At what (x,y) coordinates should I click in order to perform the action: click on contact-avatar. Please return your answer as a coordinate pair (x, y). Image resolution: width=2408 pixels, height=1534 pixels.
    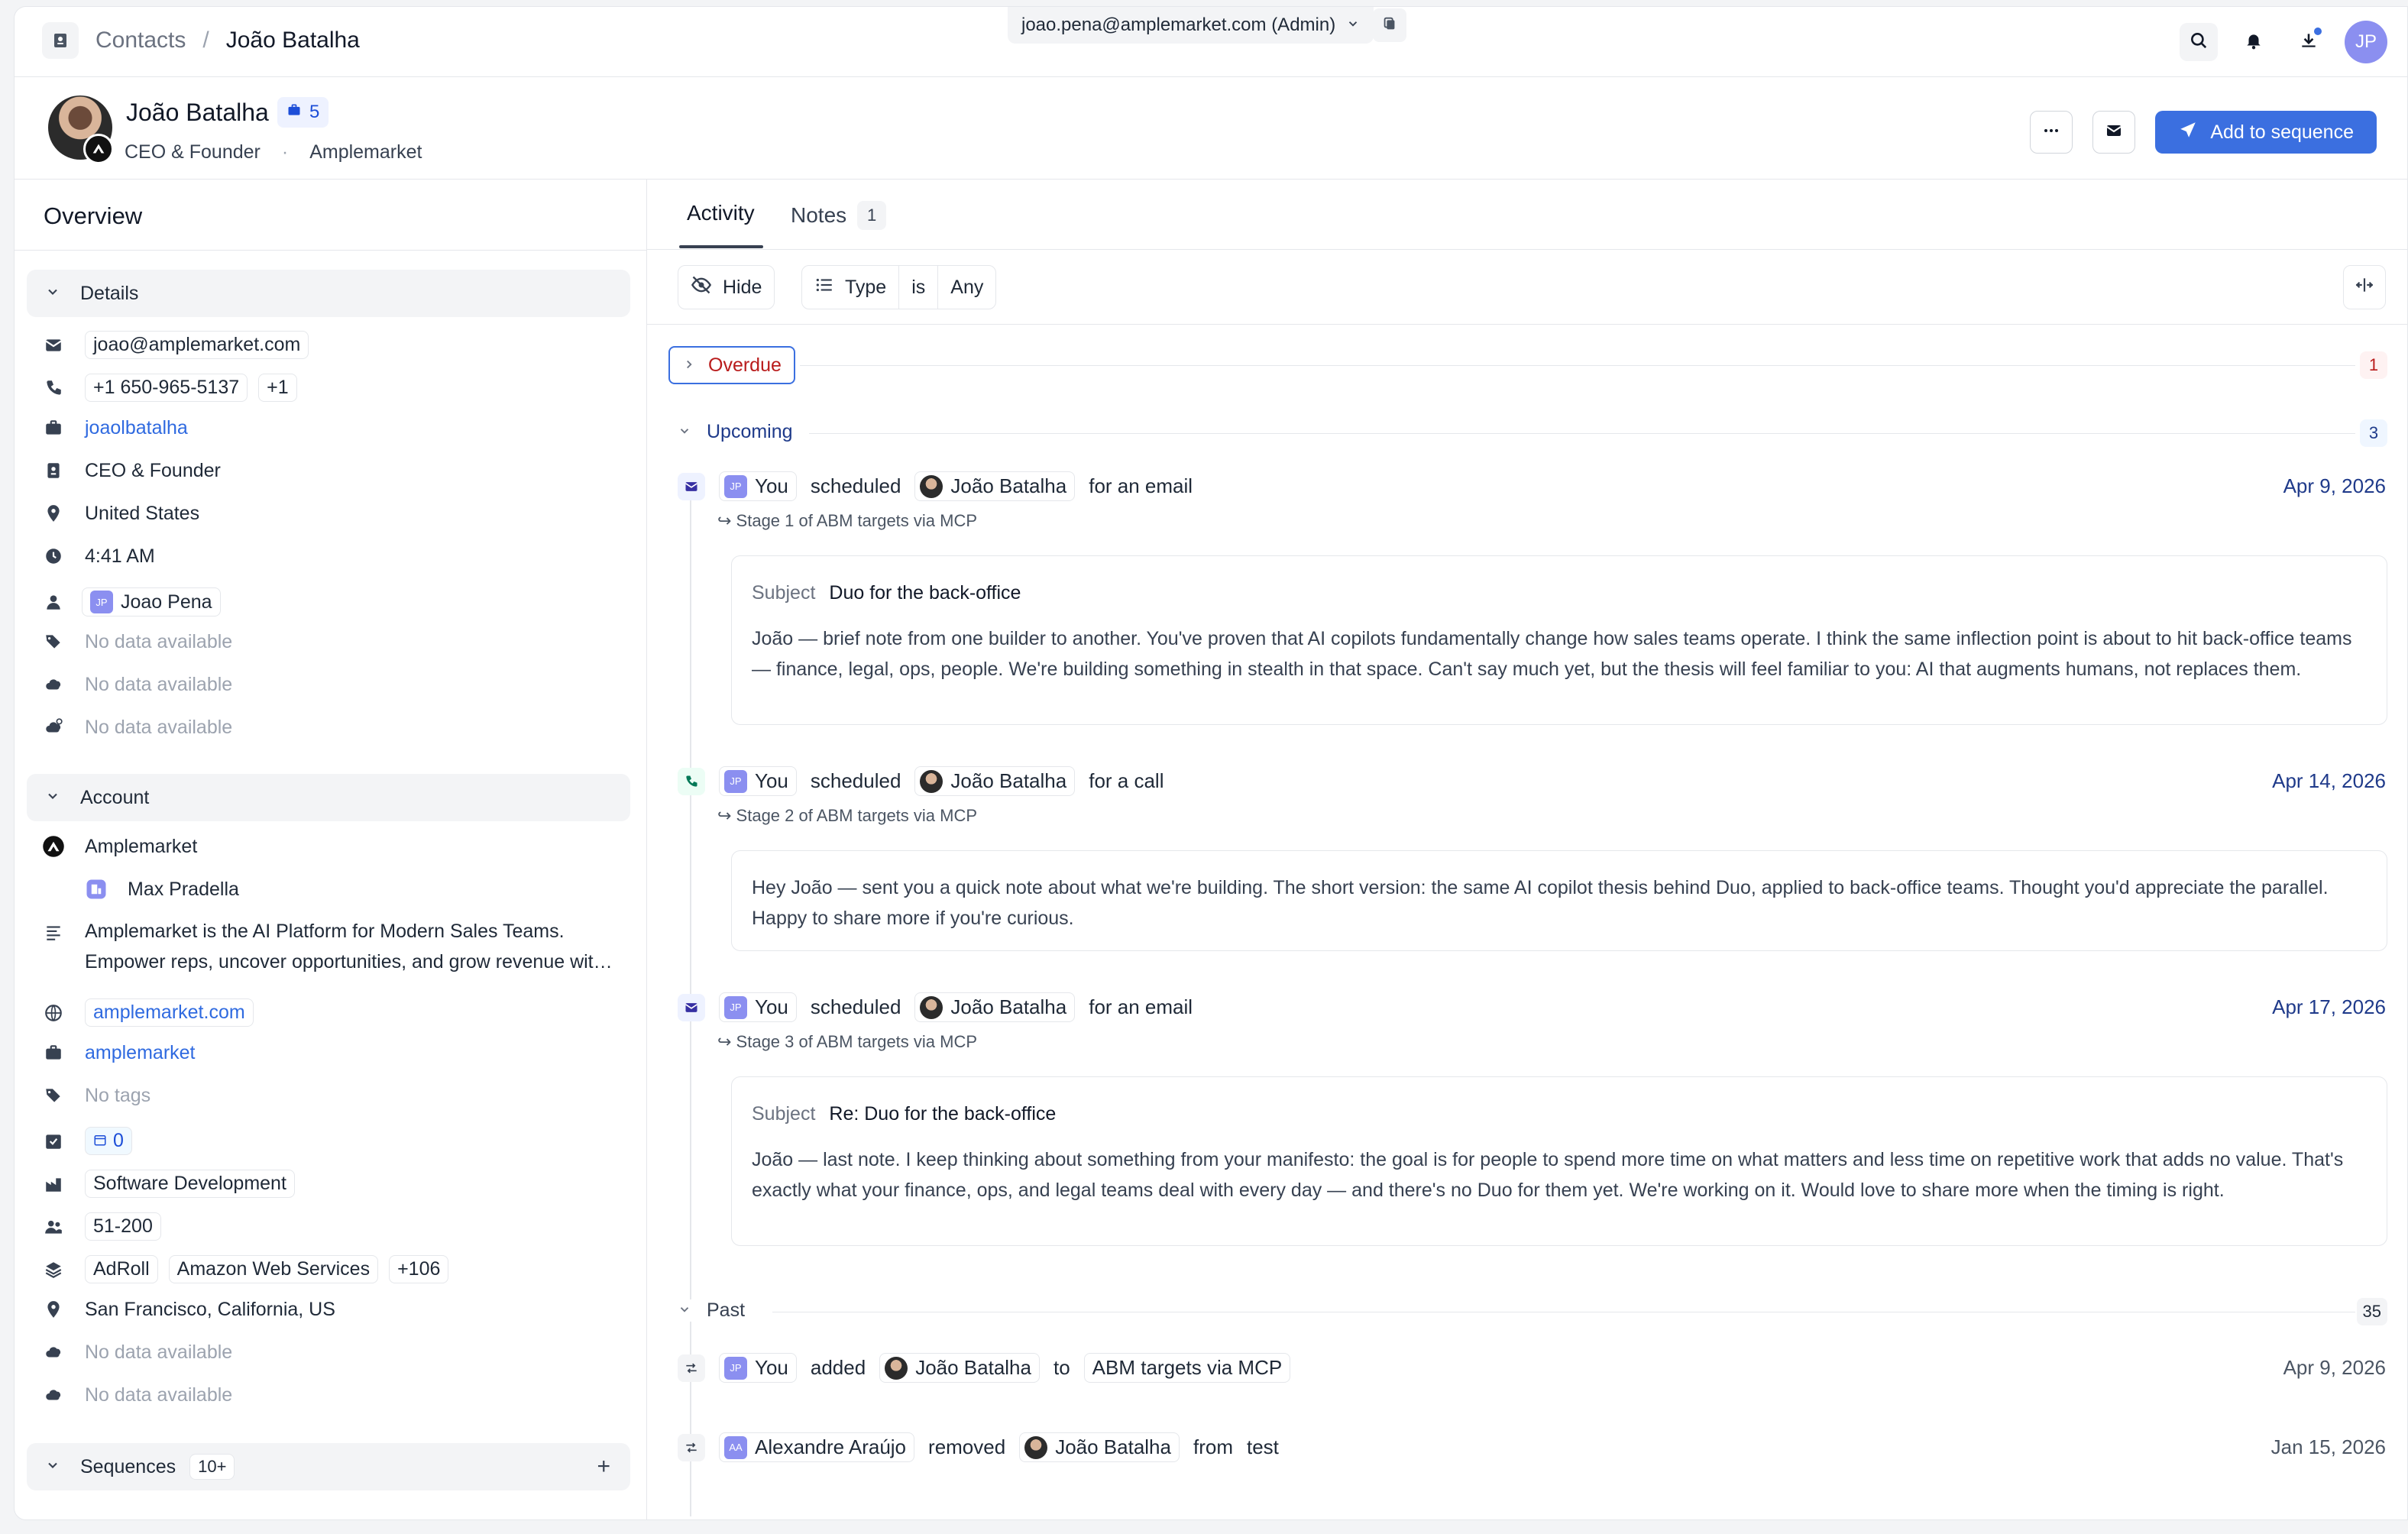
    Looking at the image, I should click on (931, 486).